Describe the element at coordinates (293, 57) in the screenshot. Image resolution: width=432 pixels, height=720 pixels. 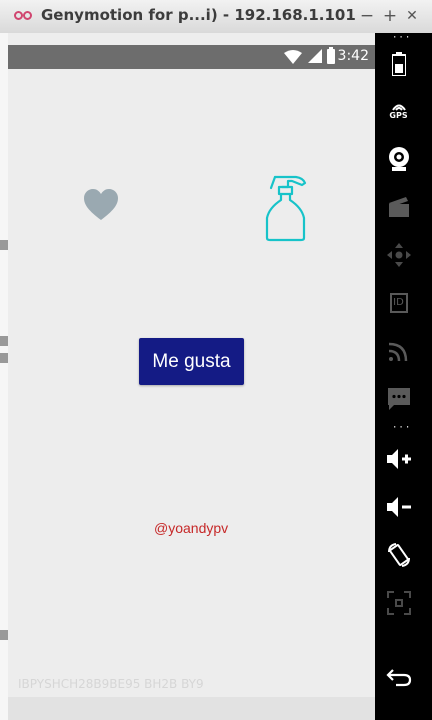
I see `wifi-icon` at that location.